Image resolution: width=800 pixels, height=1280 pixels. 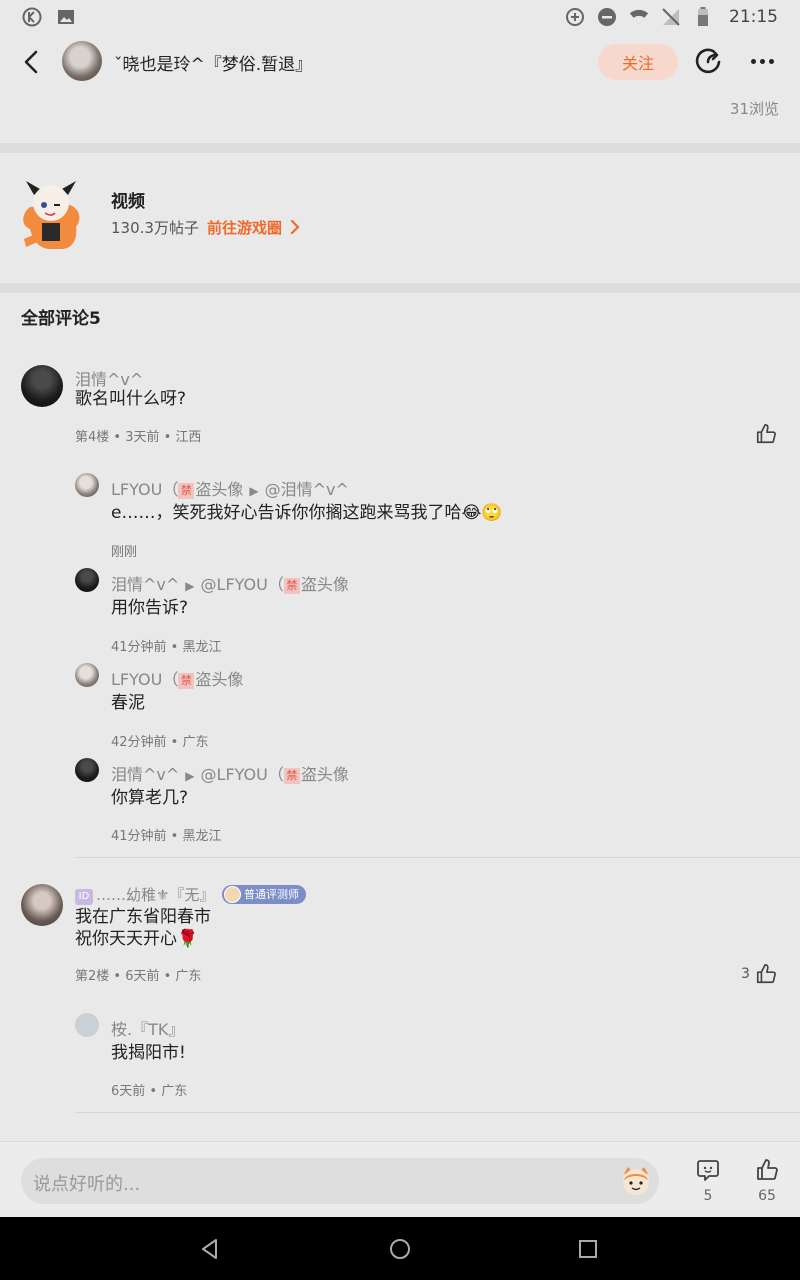 I want to click on reviewer-badge: 普通评测师, so click(x=264, y=894).